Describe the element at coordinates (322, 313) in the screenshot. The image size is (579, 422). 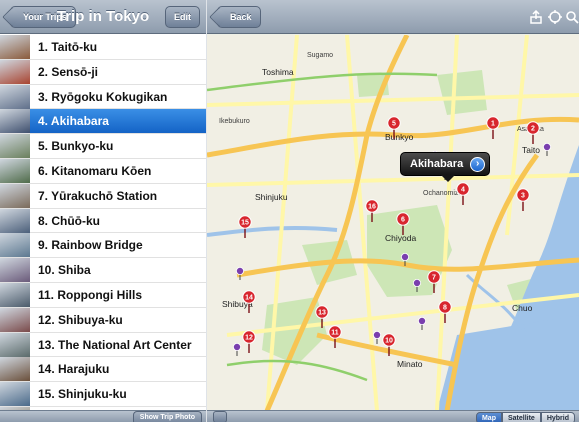
I see `map-pin-label: 13` at that location.